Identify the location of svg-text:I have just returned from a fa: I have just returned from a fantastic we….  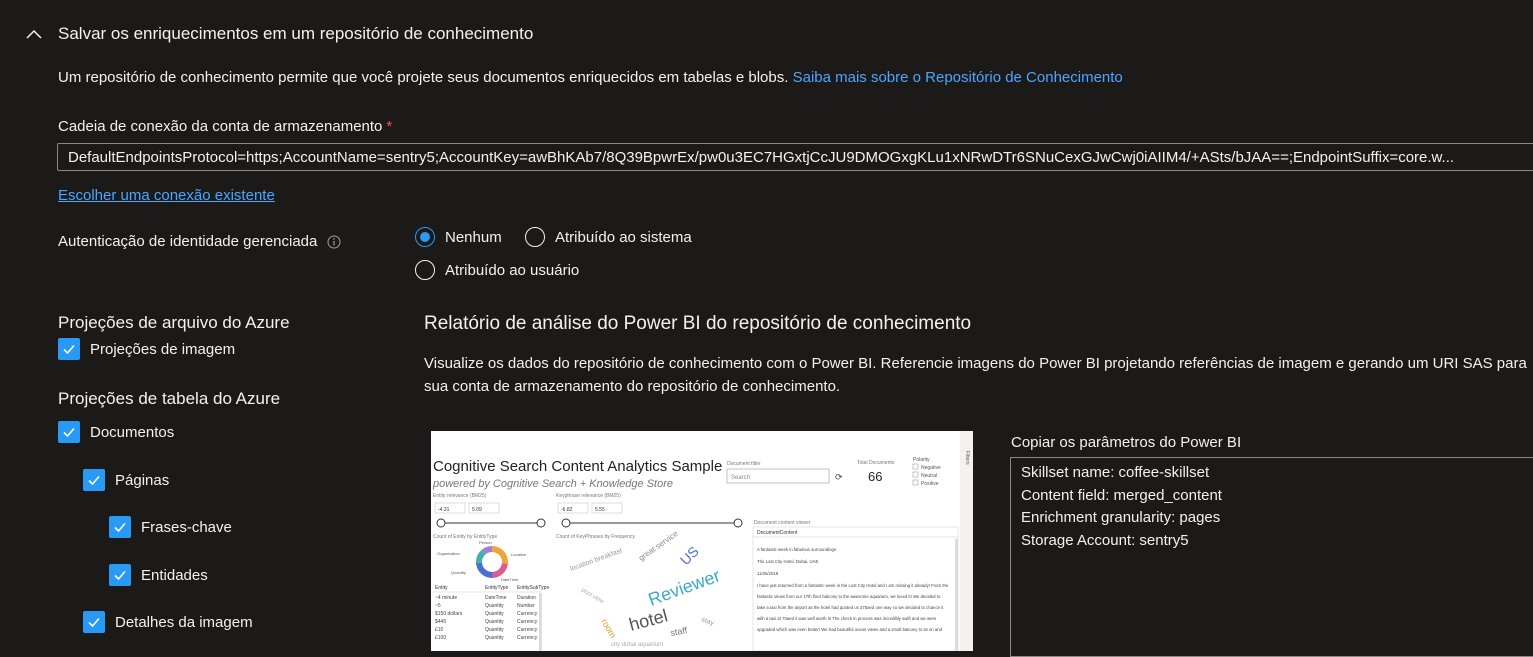
(853, 585).